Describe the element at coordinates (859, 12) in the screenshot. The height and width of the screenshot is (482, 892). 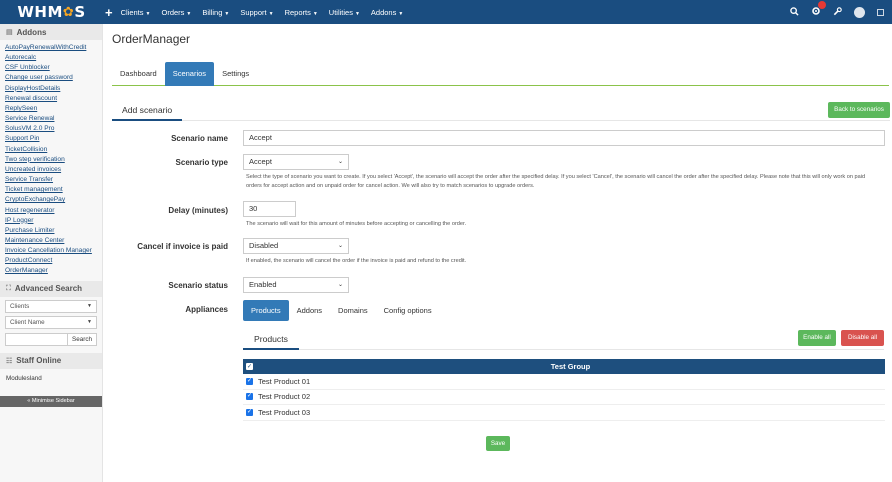
I see `user-avatar` at that location.